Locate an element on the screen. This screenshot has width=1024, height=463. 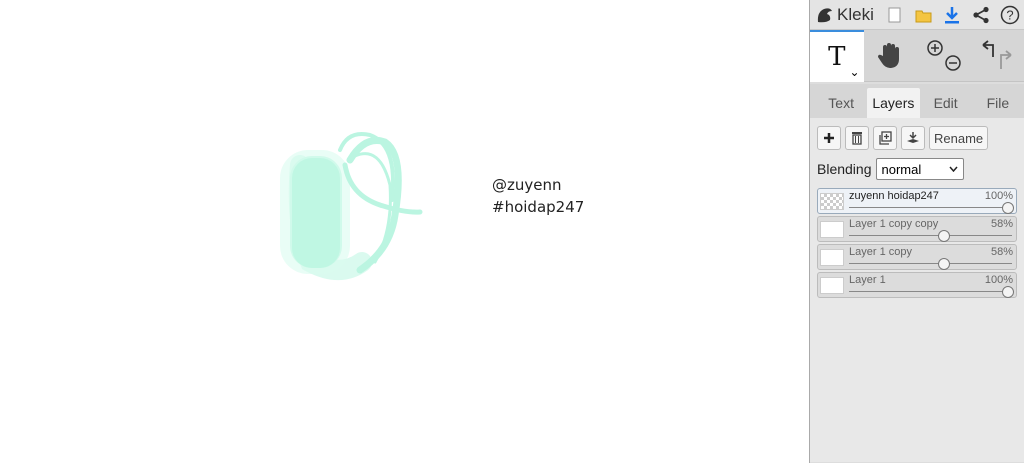
app-logo: Kleki is located at coordinates (848, 15).